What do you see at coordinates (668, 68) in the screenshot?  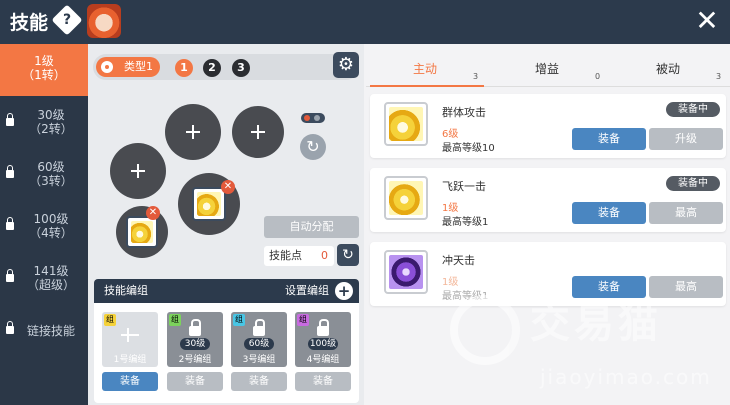 I see `tab-passive-skills: 被动` at bounding box center [668, 68].